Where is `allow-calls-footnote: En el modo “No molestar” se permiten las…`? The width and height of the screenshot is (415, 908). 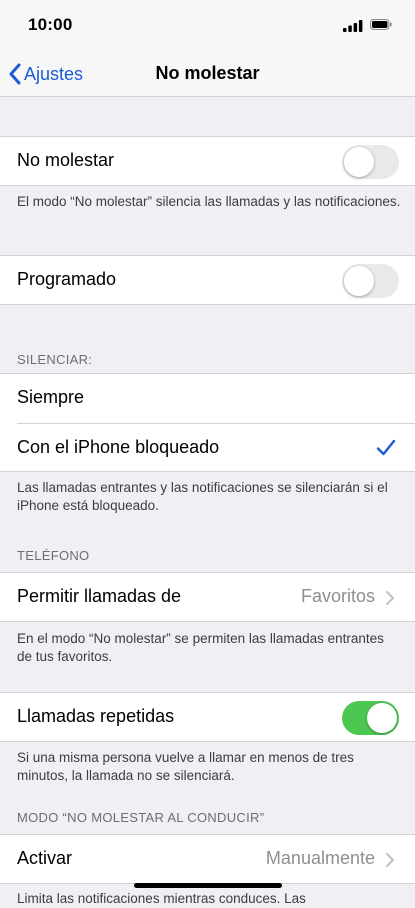
allow-calls-footnote: En el modo “No molestar” se permiten las… is located at coordinates (200, 647).